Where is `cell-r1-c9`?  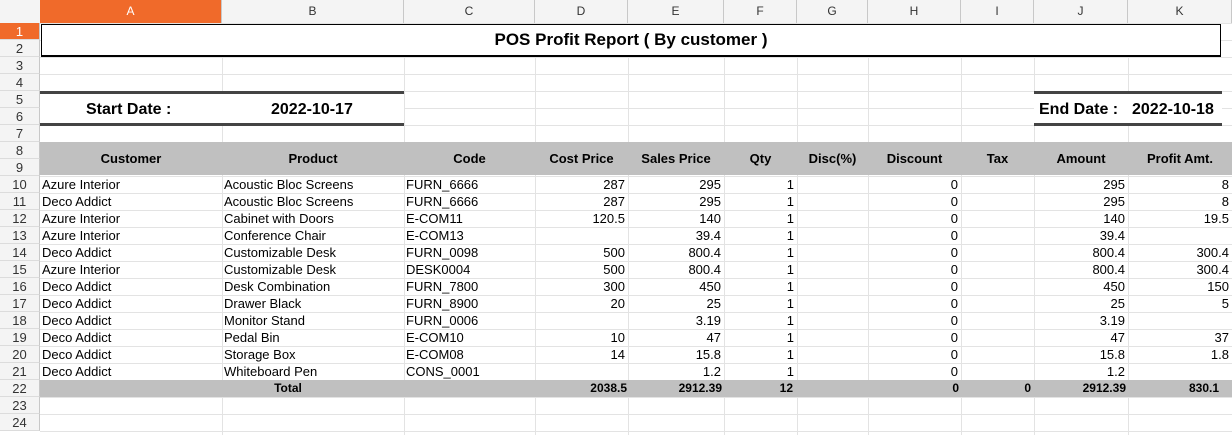
cell-r1-c9 is located at coordinates (997, 184).